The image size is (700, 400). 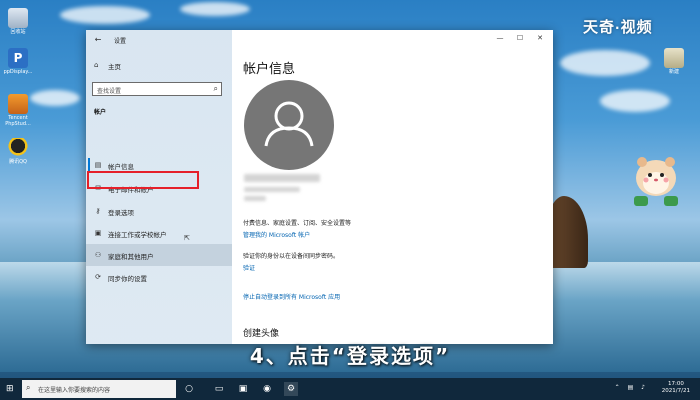 What do you see at coordinates (114, 67) in the screenshot?
I see `sidebar-item-label: 主页` at bounding box center [114, 67].